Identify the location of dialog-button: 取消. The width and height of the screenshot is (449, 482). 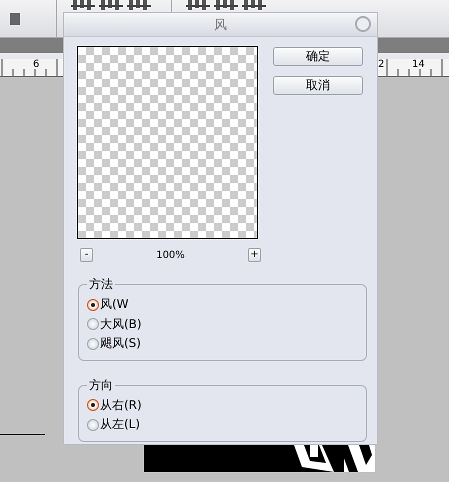
(318, 85).